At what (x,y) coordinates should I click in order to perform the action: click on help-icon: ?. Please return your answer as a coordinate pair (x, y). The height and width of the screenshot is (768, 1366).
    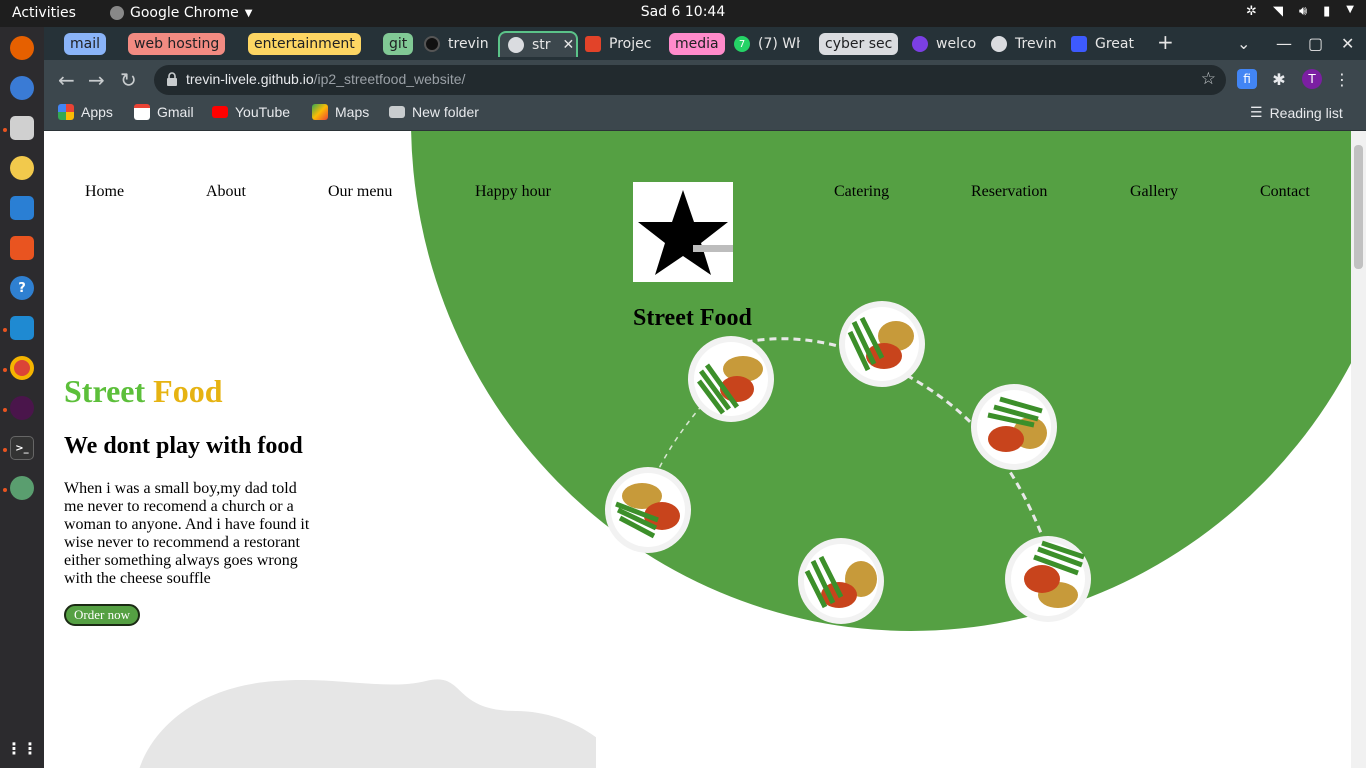
    Looking at the image, I should click on (22, 288).